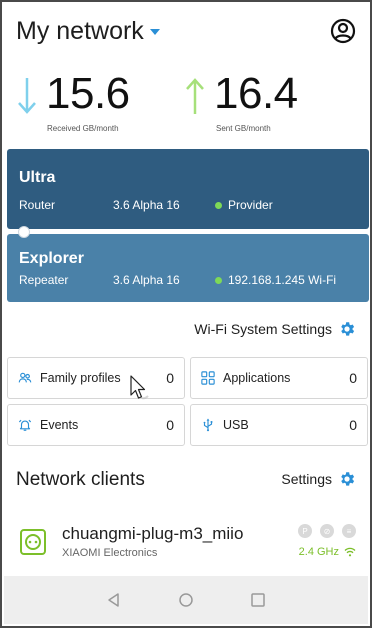  What do you see at coordinates (188, 205) in the screenshot?
I see `device-details: Router 3.6 Alpha 16 Provider` at bounding box center [188, 205].